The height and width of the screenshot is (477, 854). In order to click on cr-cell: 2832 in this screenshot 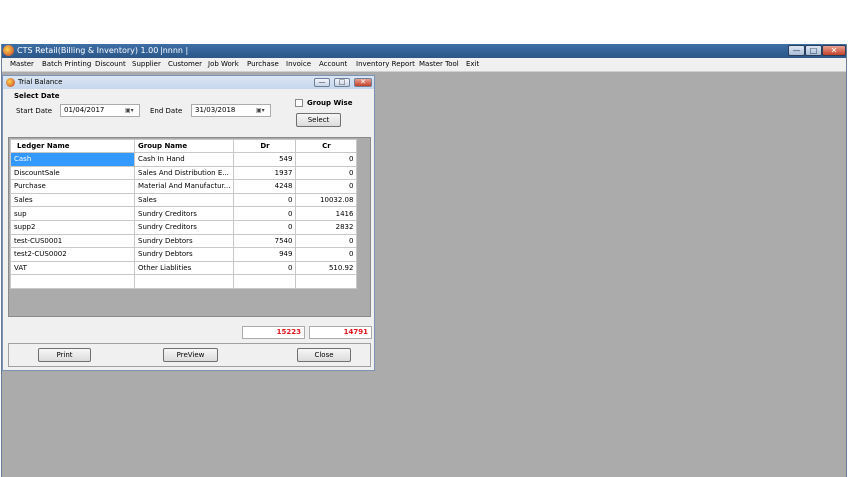, I will do `click(326, 227)`.